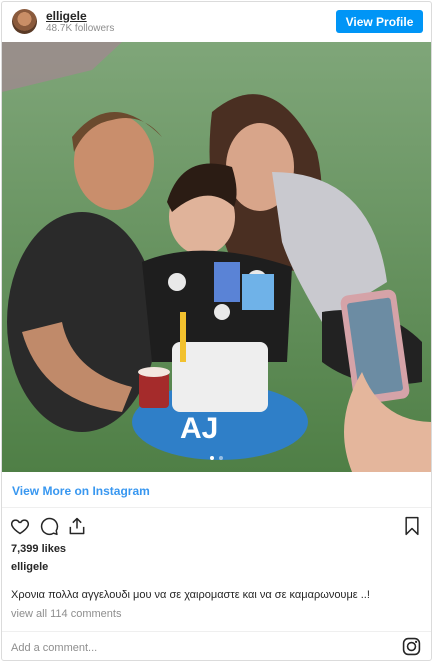  I want to click on comment-icon, so click(49, 526).